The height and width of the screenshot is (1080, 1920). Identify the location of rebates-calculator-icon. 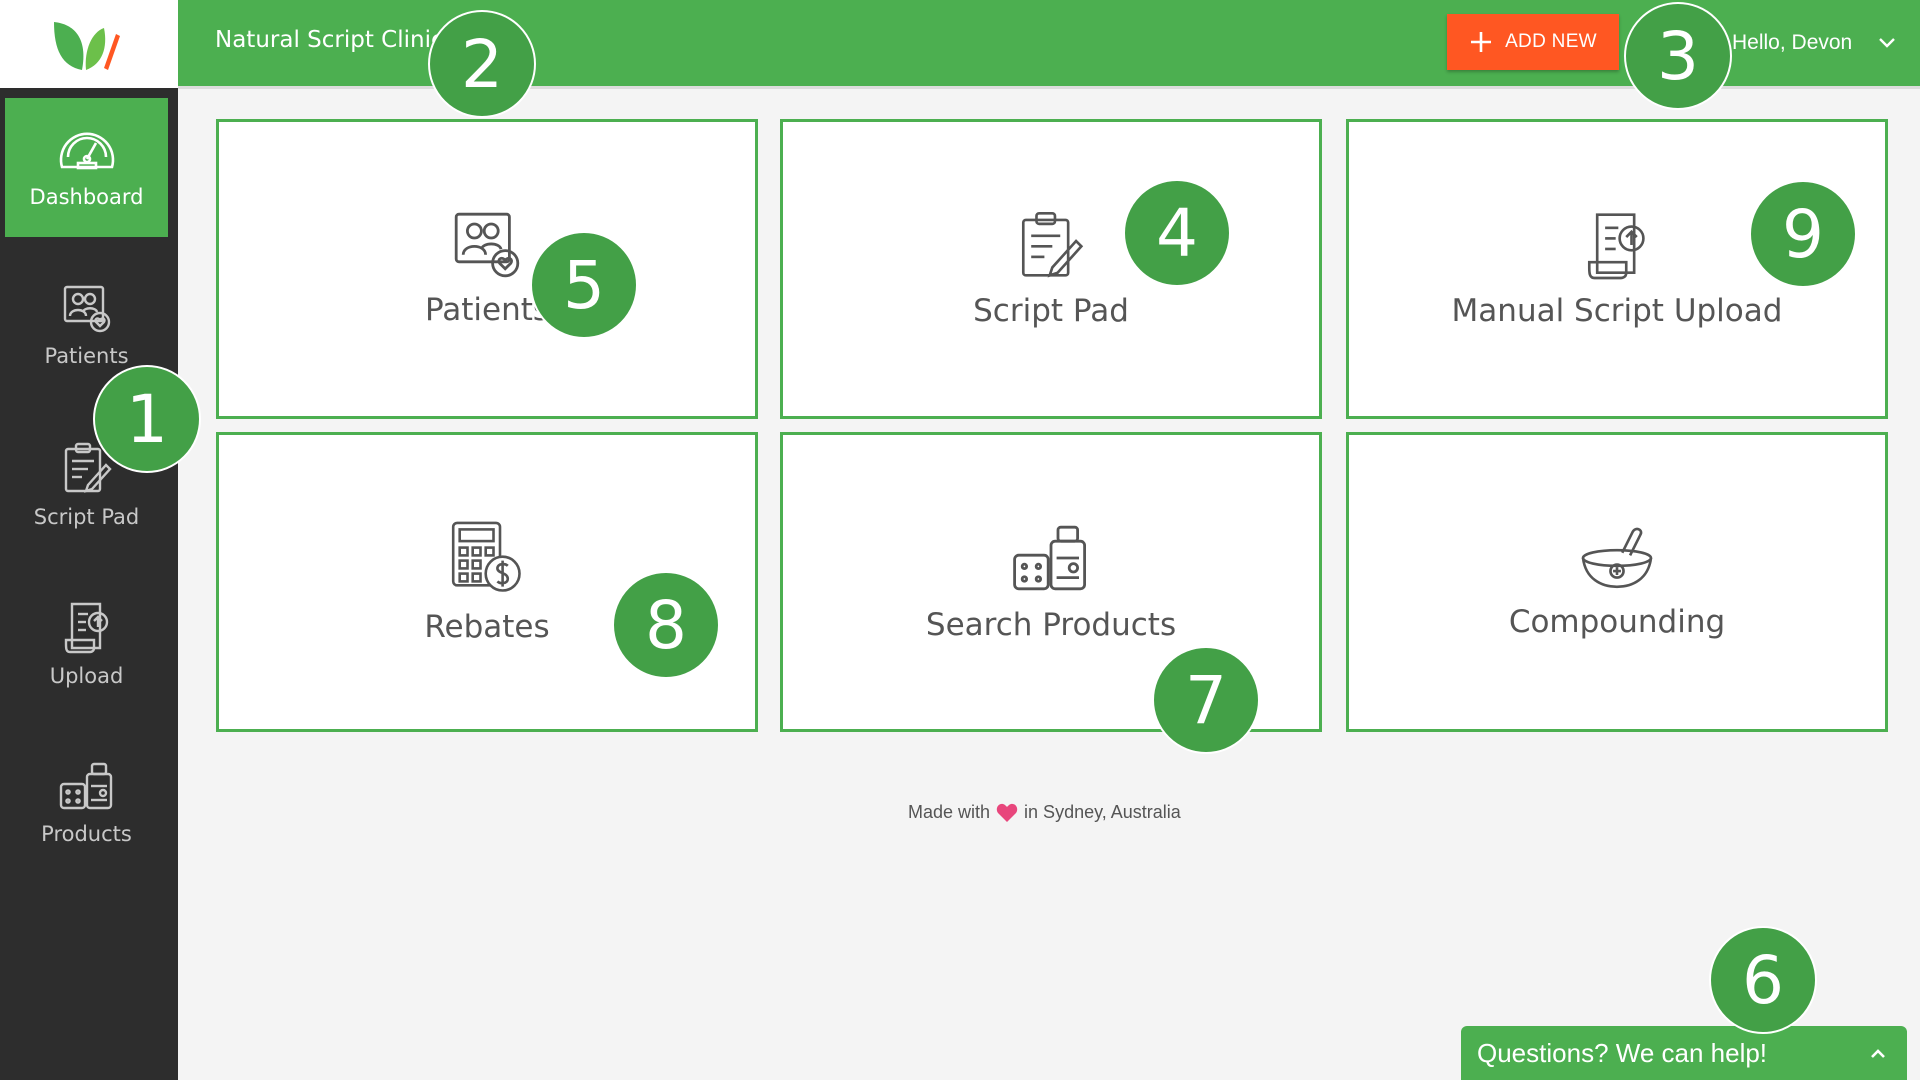
(486, 556).